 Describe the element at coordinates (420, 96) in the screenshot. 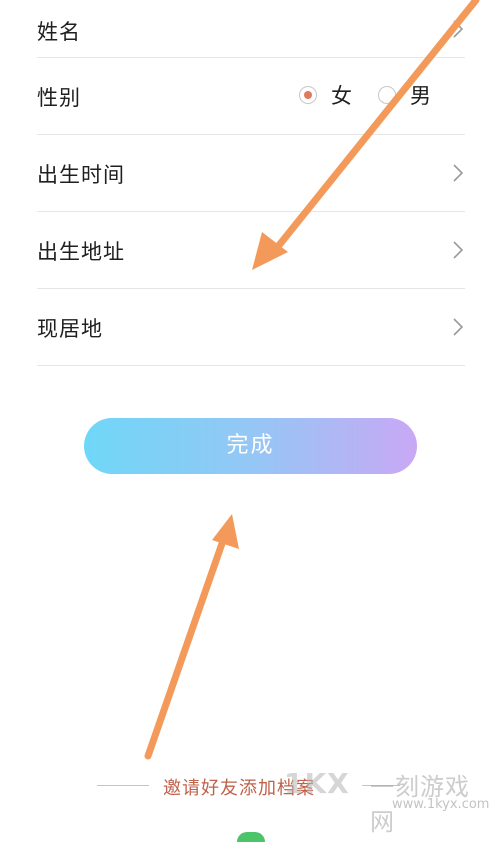

I see `gender-option-male-label: 男` at that location.